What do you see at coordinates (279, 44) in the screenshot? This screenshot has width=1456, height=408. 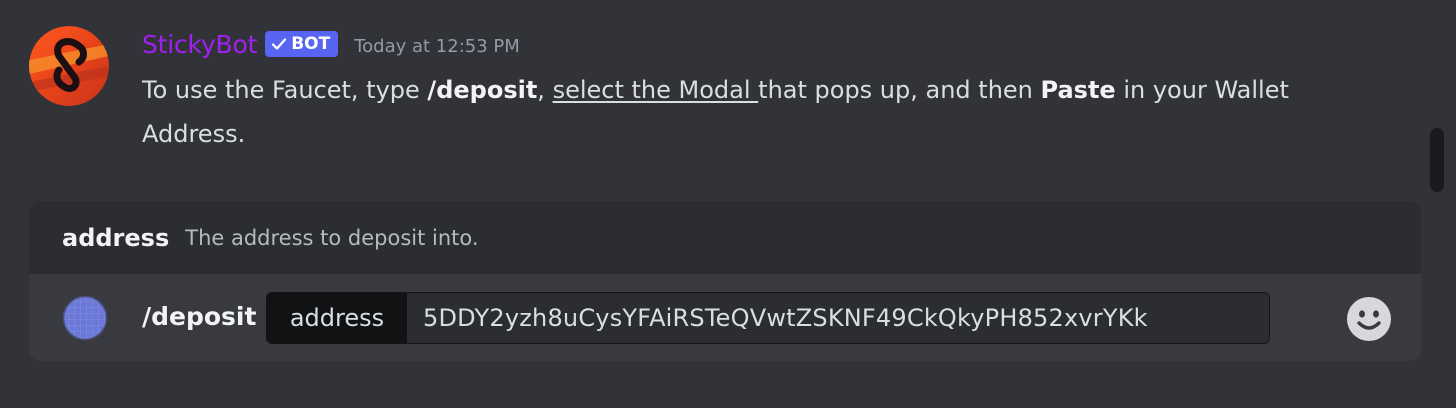 I see `verified-check-icon` at bounding box center [279, 44].